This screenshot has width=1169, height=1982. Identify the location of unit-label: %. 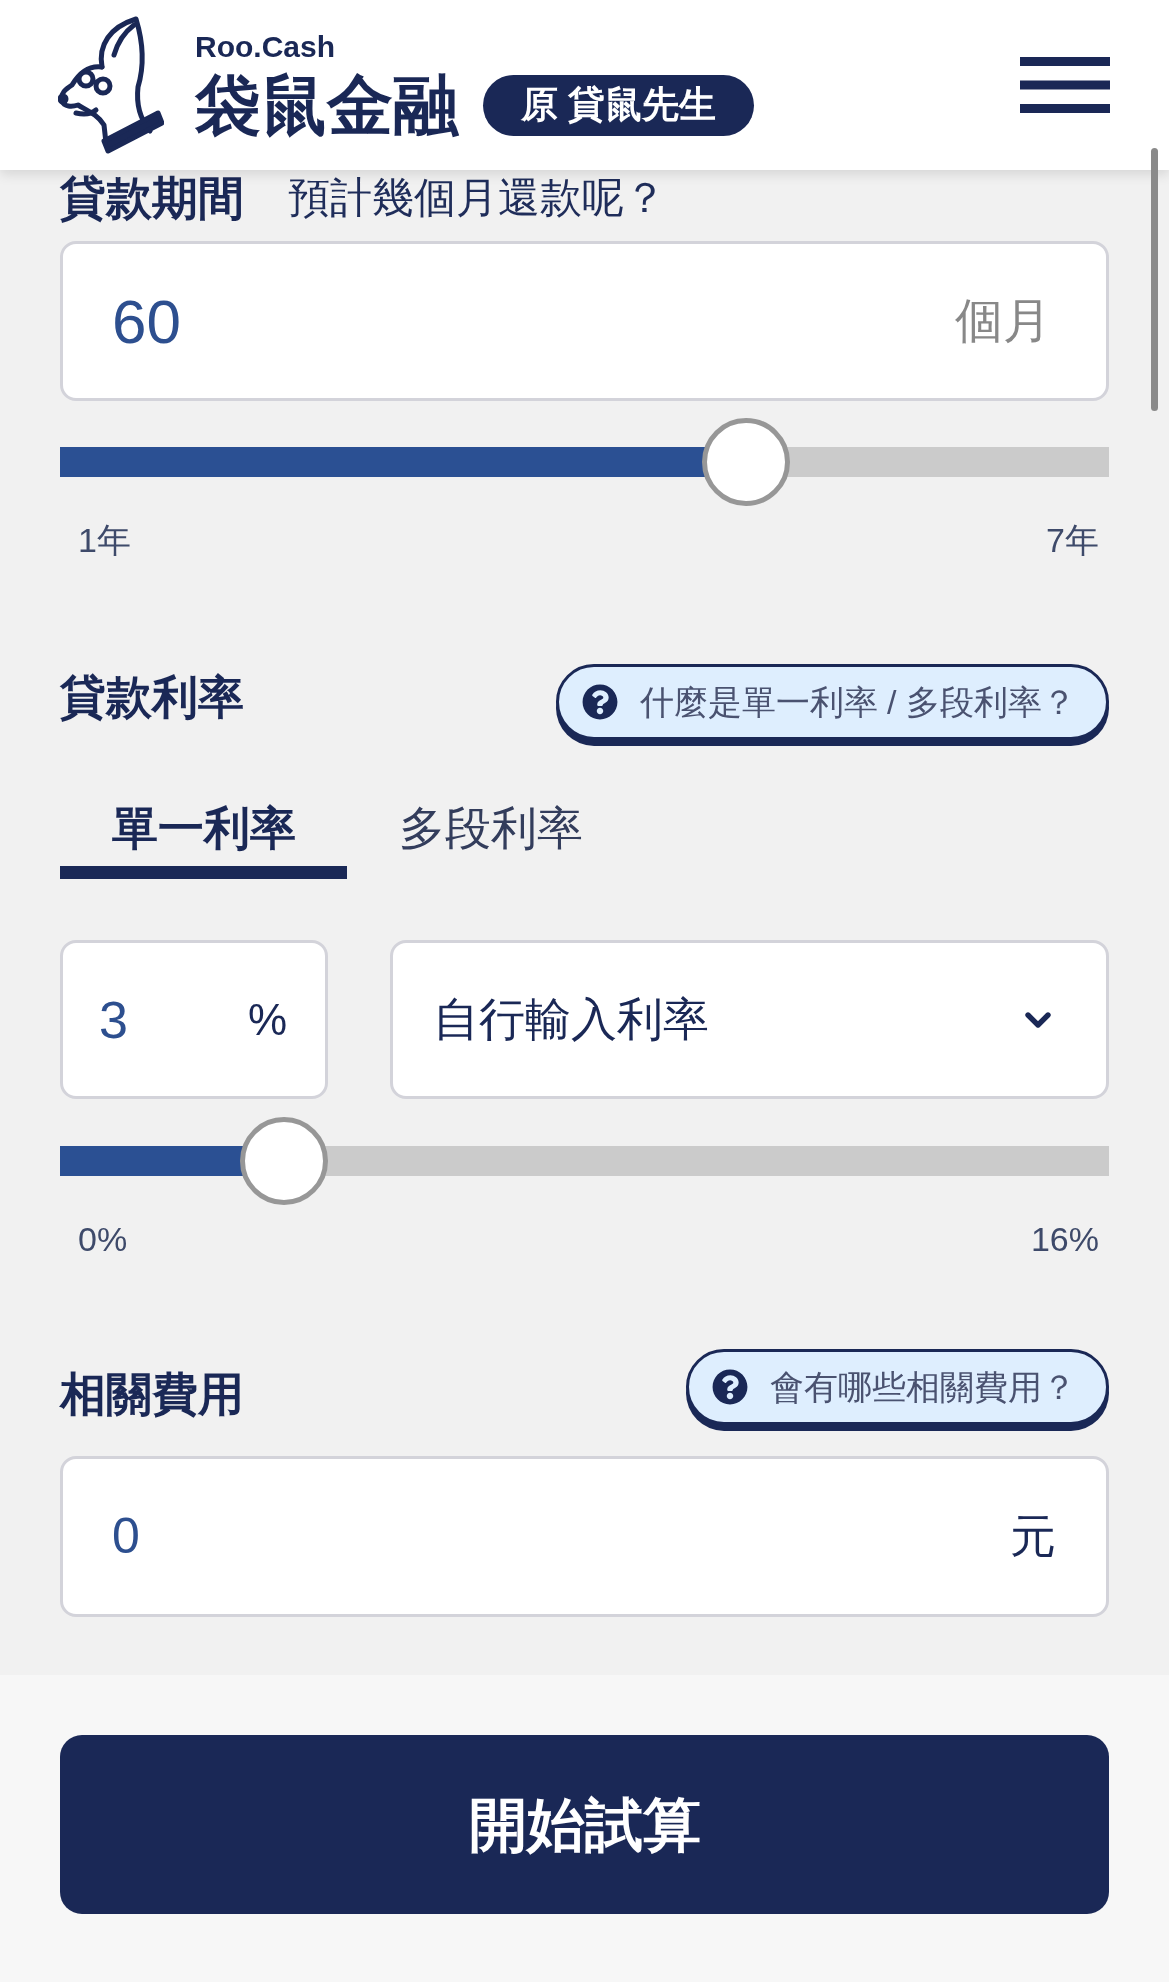
(267, 1019).